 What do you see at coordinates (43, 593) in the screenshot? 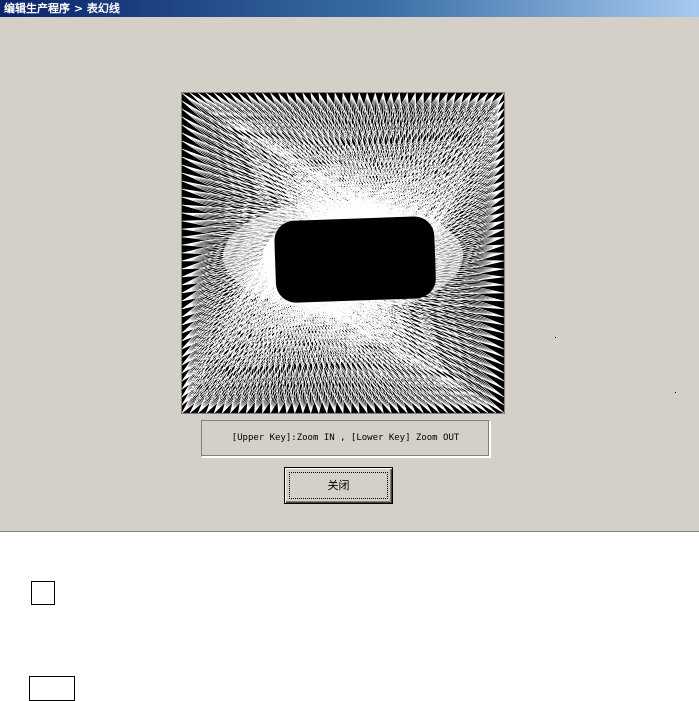
I see `checkbox` at bounding box center [43, 593].